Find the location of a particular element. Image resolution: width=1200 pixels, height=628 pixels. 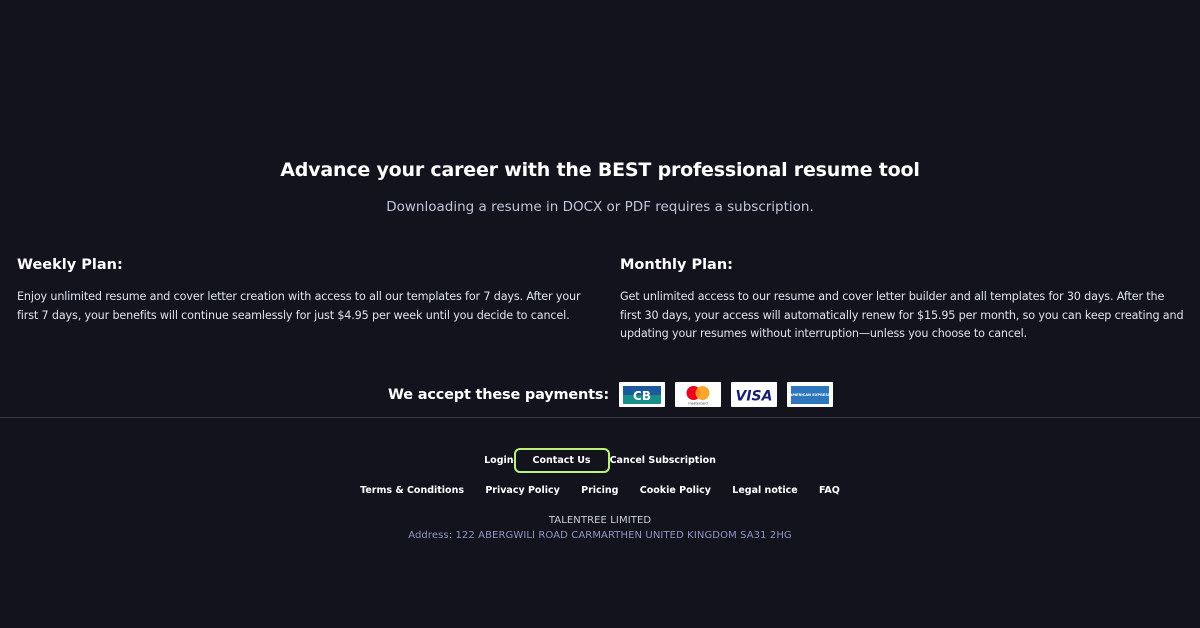

pricing-link: Pricing is located at coordinates (599, 490).